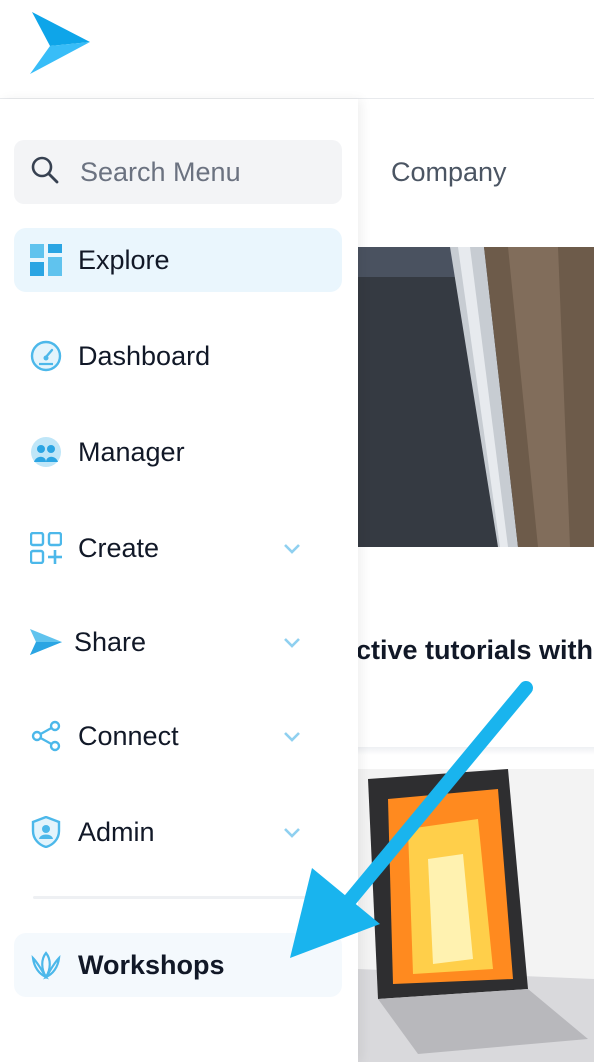  Describe the element at coordinates (178, 832) in the screenshot. I see `sidebar-item-admin: Admin` at that location.